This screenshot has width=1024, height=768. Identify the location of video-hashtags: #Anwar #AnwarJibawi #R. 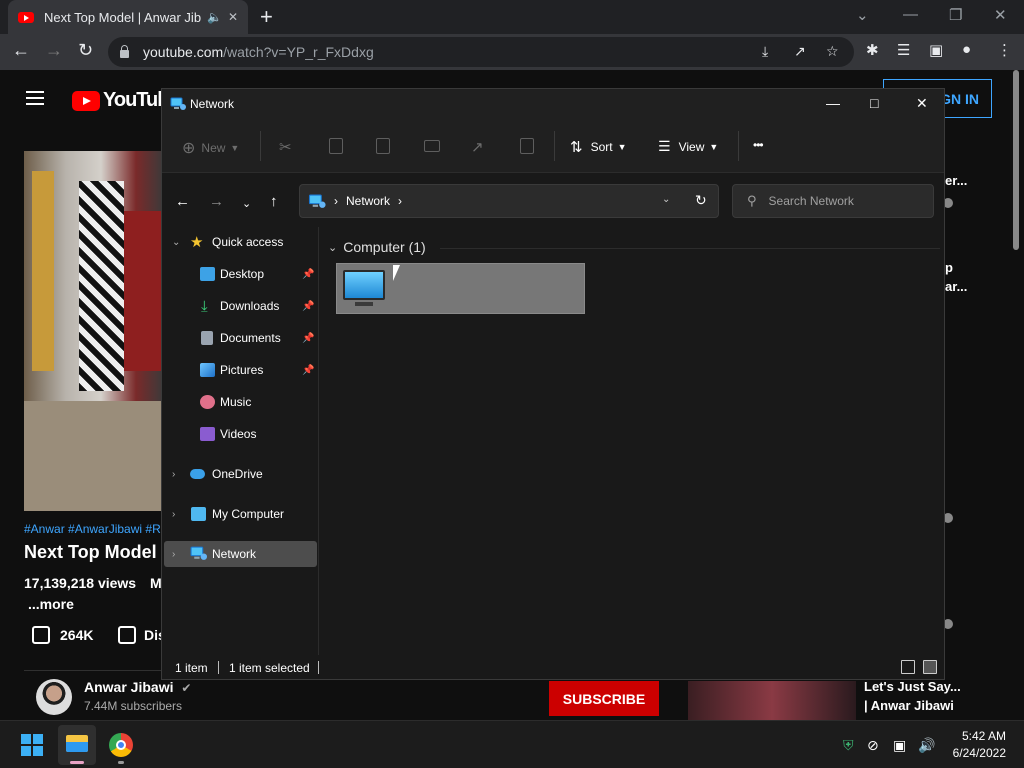
(92, 529).